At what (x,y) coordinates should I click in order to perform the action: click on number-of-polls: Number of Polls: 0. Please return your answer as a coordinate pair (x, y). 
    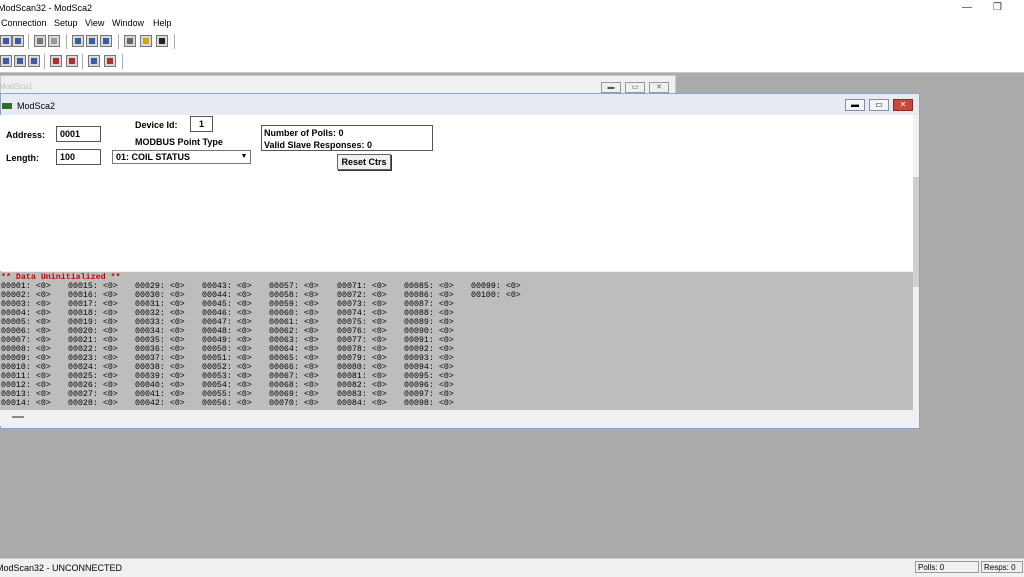
    Looking at the image, I should click on (304, 133).